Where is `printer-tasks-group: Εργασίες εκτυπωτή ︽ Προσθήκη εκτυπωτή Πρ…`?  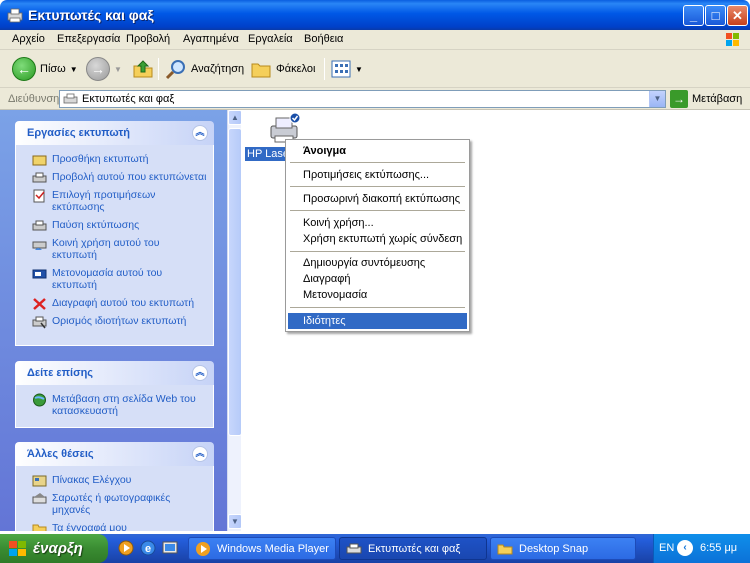 printer-tasks-group: Εργασίες εκτυπωτή ︽ Προσθήκη εκτυπωτή Πρ… is located at coordinates (114, 233).